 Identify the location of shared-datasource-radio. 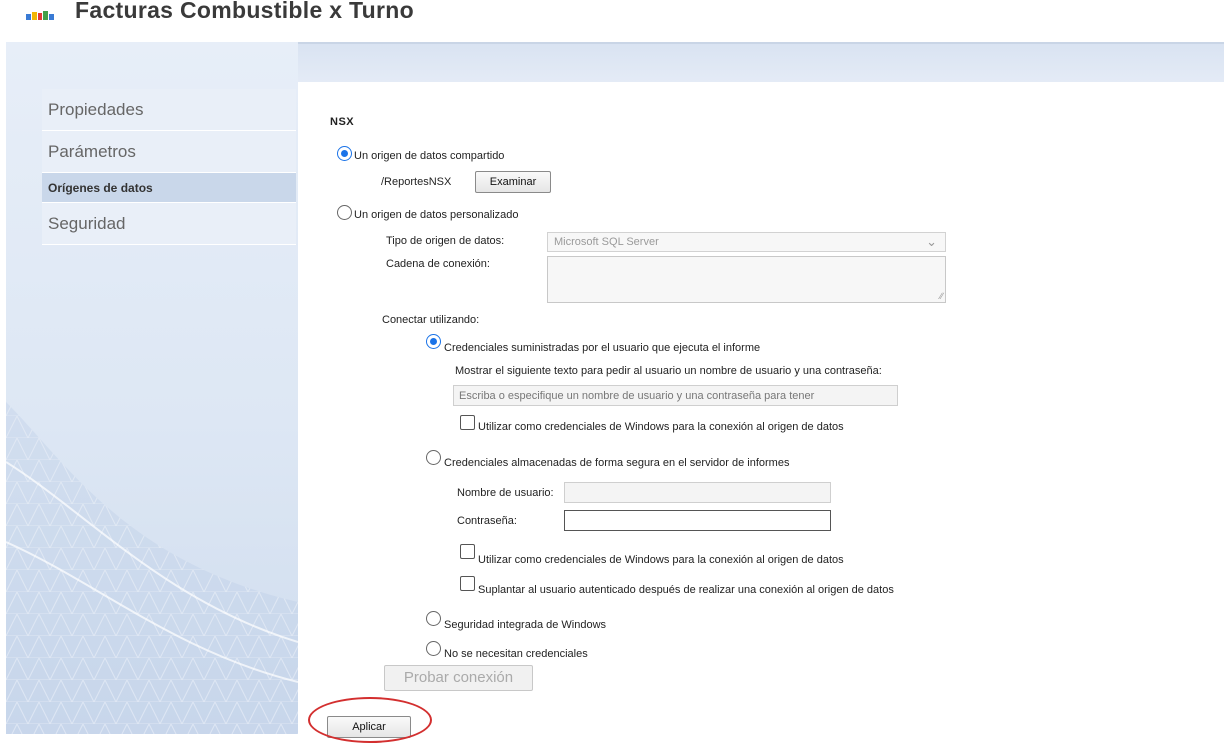
(344, 153).